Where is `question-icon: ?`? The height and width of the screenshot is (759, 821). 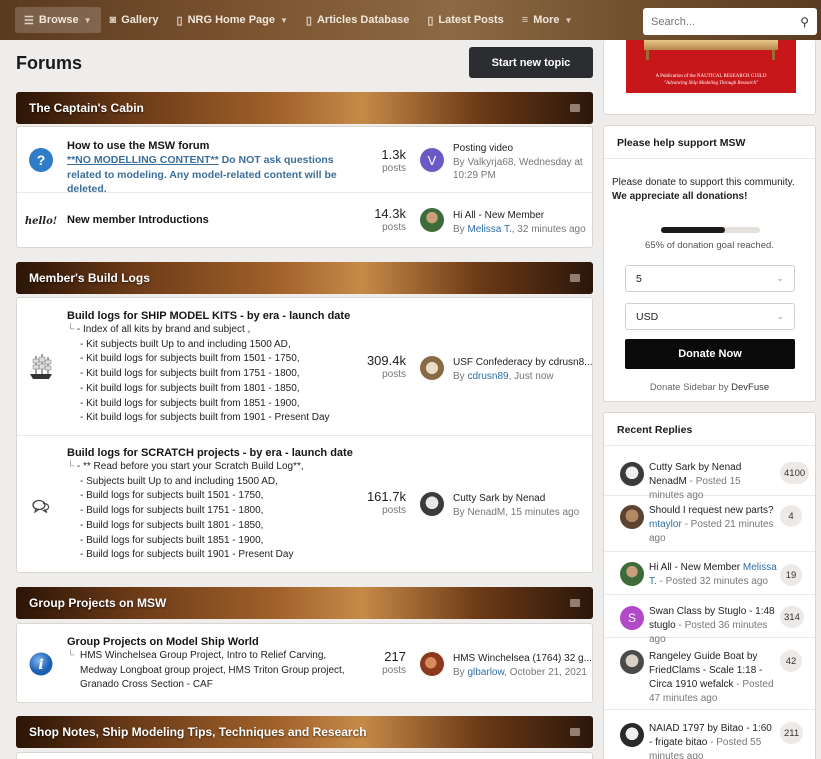 question-icon: ? is located at coordinates (41, 160).